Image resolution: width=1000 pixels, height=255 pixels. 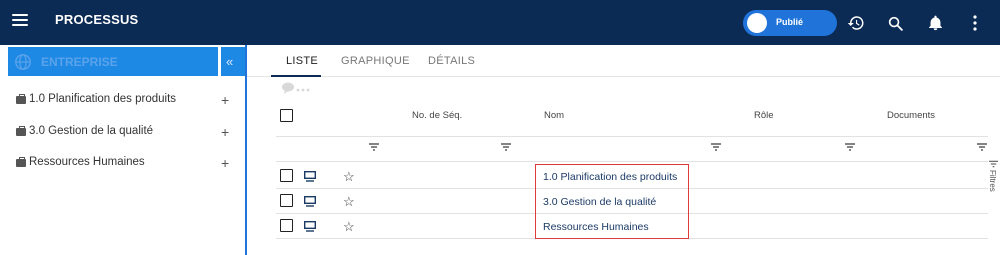 What do you see at coordinates (612, 201) in the screenshot?
I see `highlight-box` at bounding box center [612, 201].